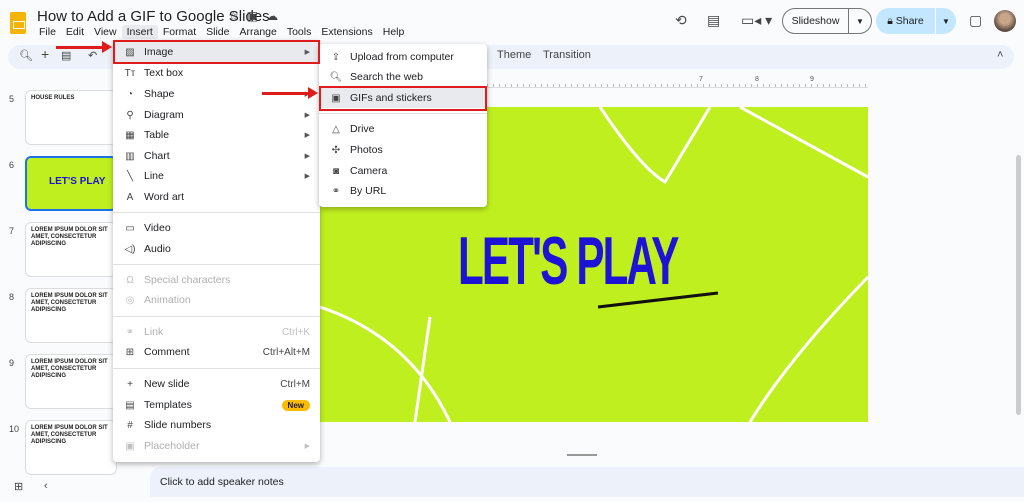 The width and height of the screenshot is (1024, 502). What do you see at coordinates (130, 135) in the screenshot?
I see `table-icon: ▦` at bounding box center [130, 135].